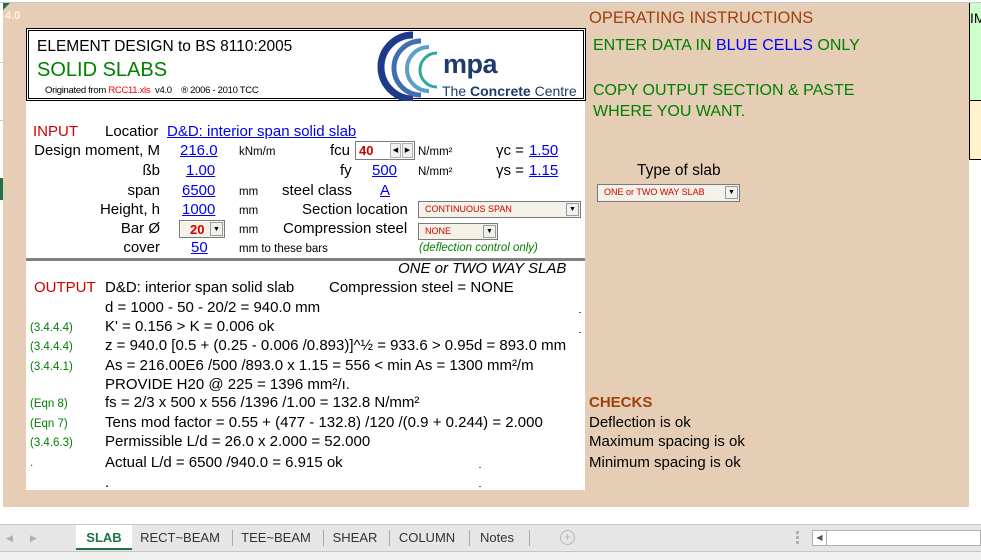 The width and height of the screenshot is (981, 560). I want to click on output-line: ., so click(107, 482).